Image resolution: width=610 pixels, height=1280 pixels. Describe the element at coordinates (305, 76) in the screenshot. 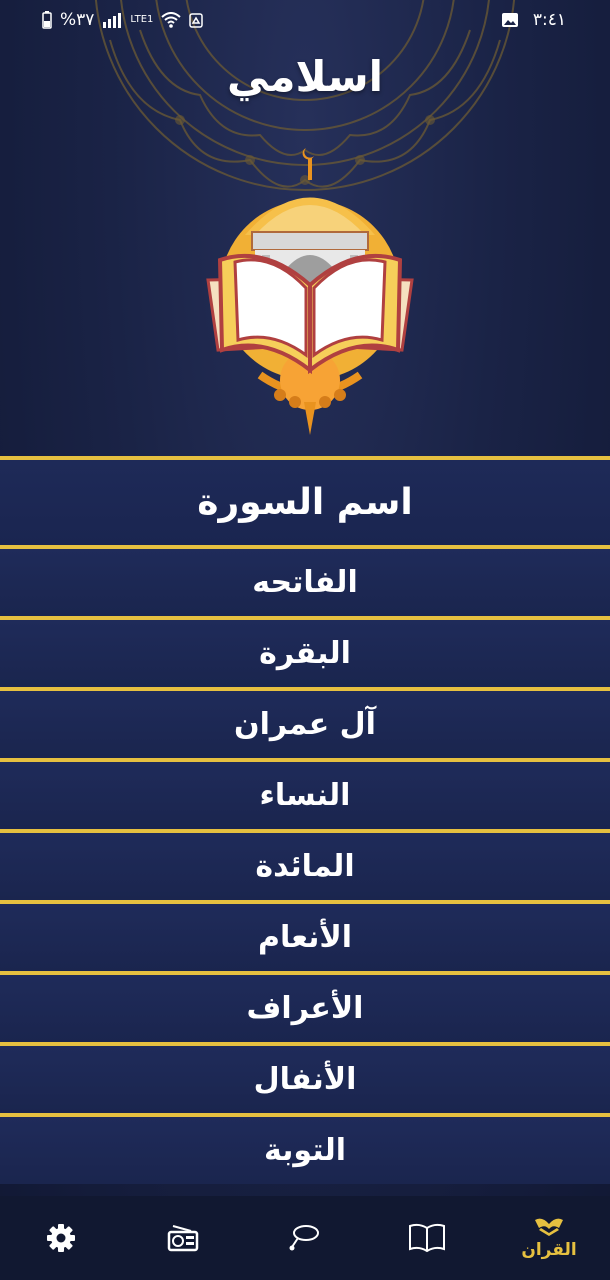

I see `app-title: اسلامي` at that location.